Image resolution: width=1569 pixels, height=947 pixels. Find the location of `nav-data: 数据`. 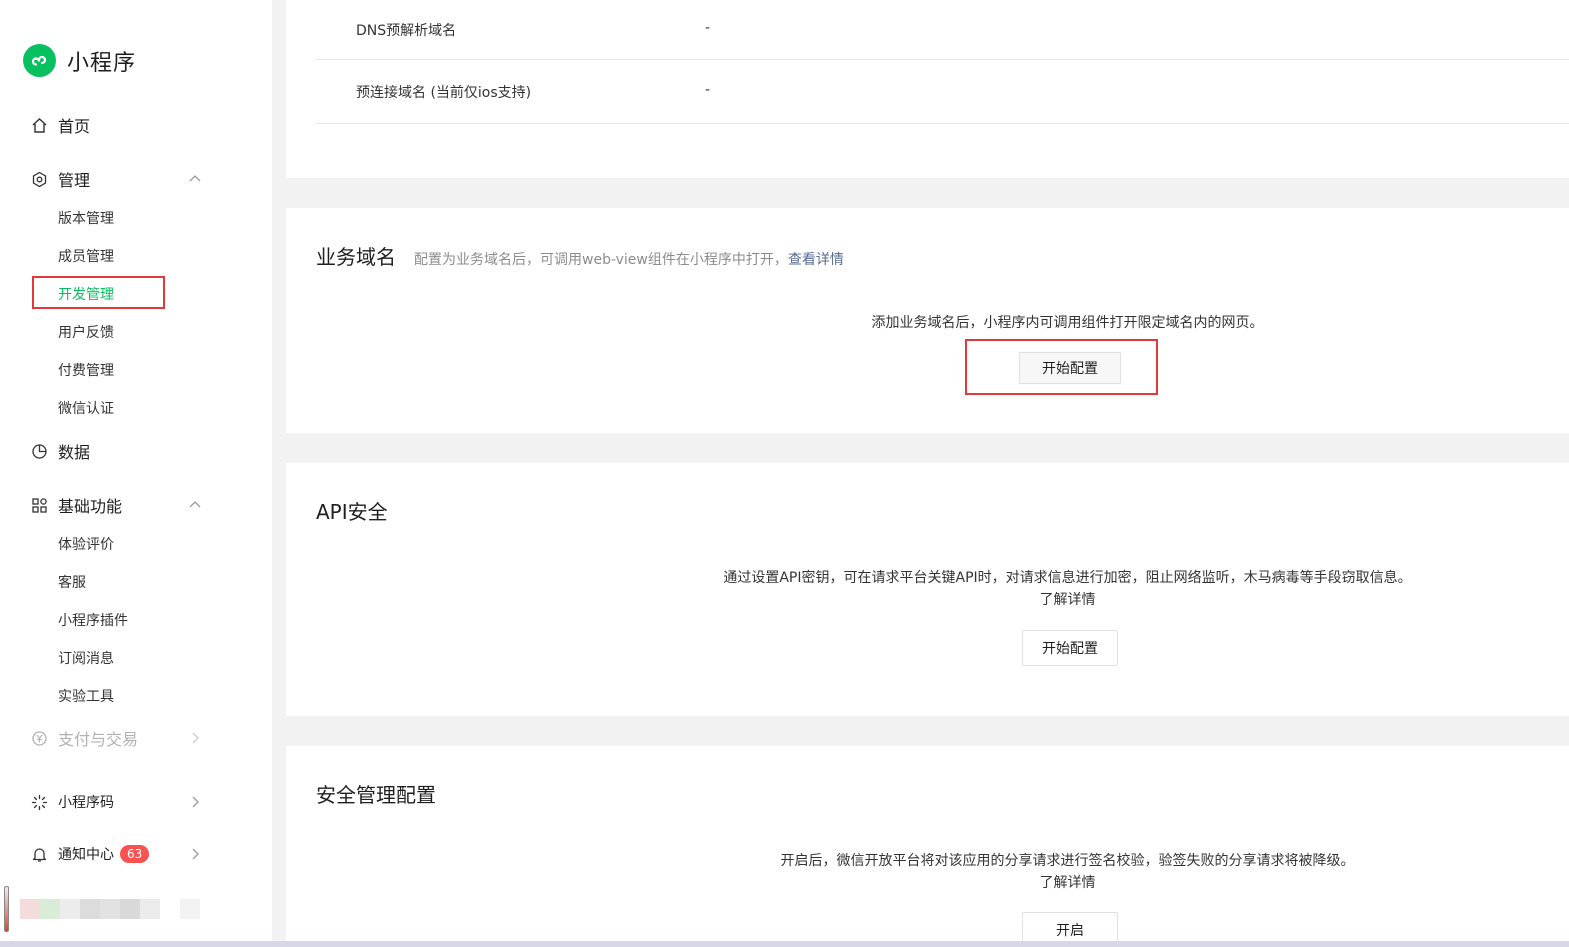

nav-data: 数据 is located at coordinates (116, 451).